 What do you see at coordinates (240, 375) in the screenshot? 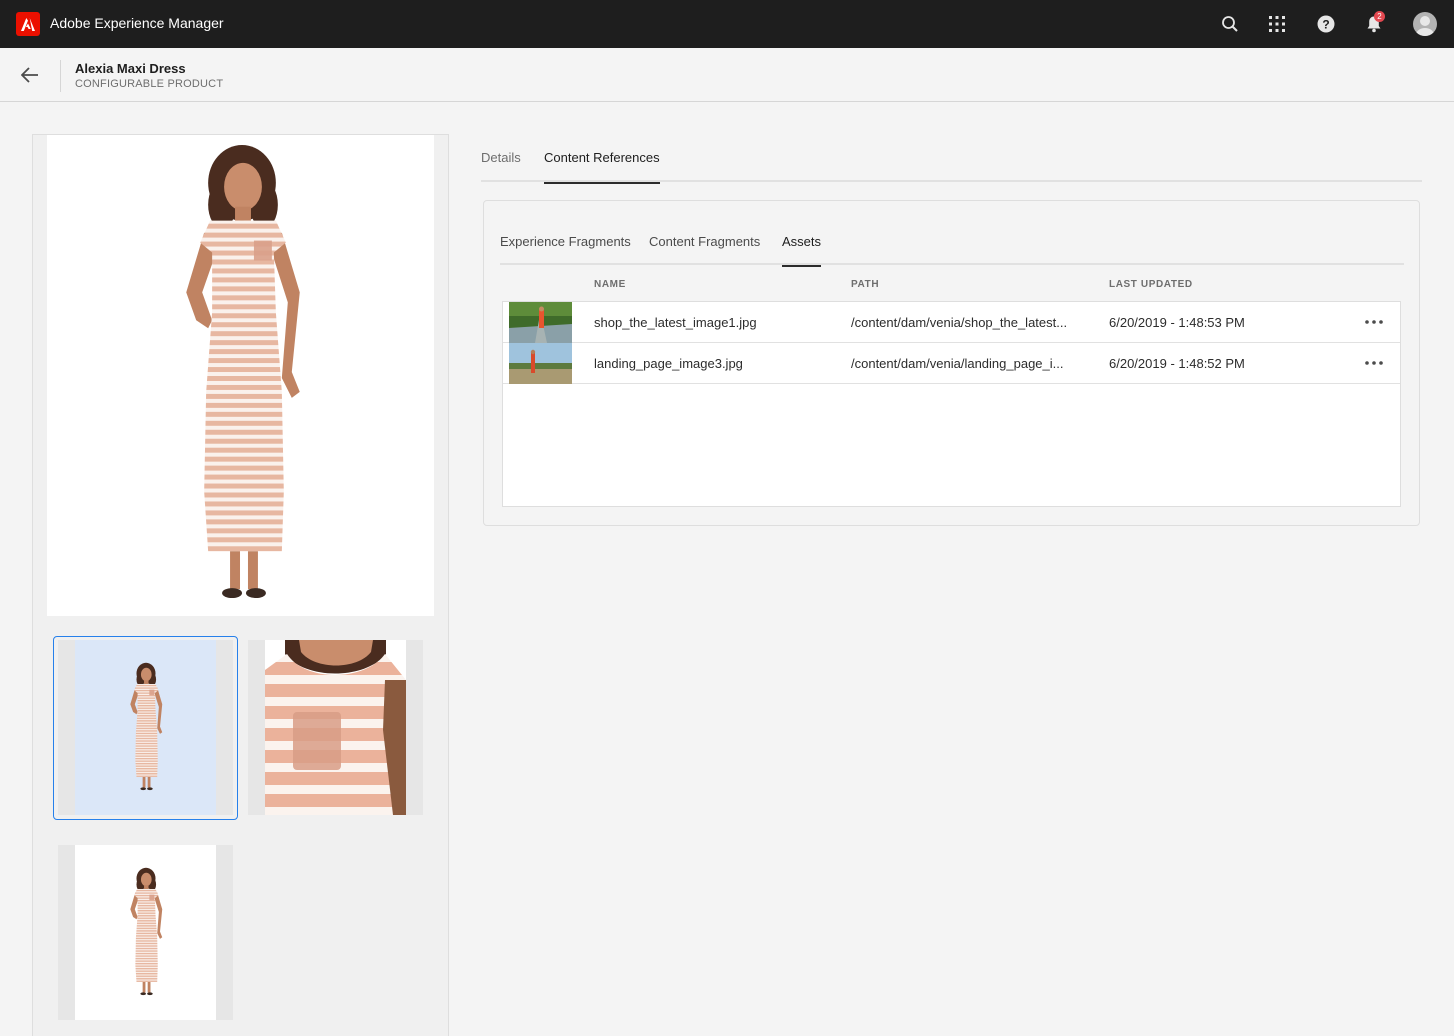
I see `main-product-image` at bounding box center [240, 375].